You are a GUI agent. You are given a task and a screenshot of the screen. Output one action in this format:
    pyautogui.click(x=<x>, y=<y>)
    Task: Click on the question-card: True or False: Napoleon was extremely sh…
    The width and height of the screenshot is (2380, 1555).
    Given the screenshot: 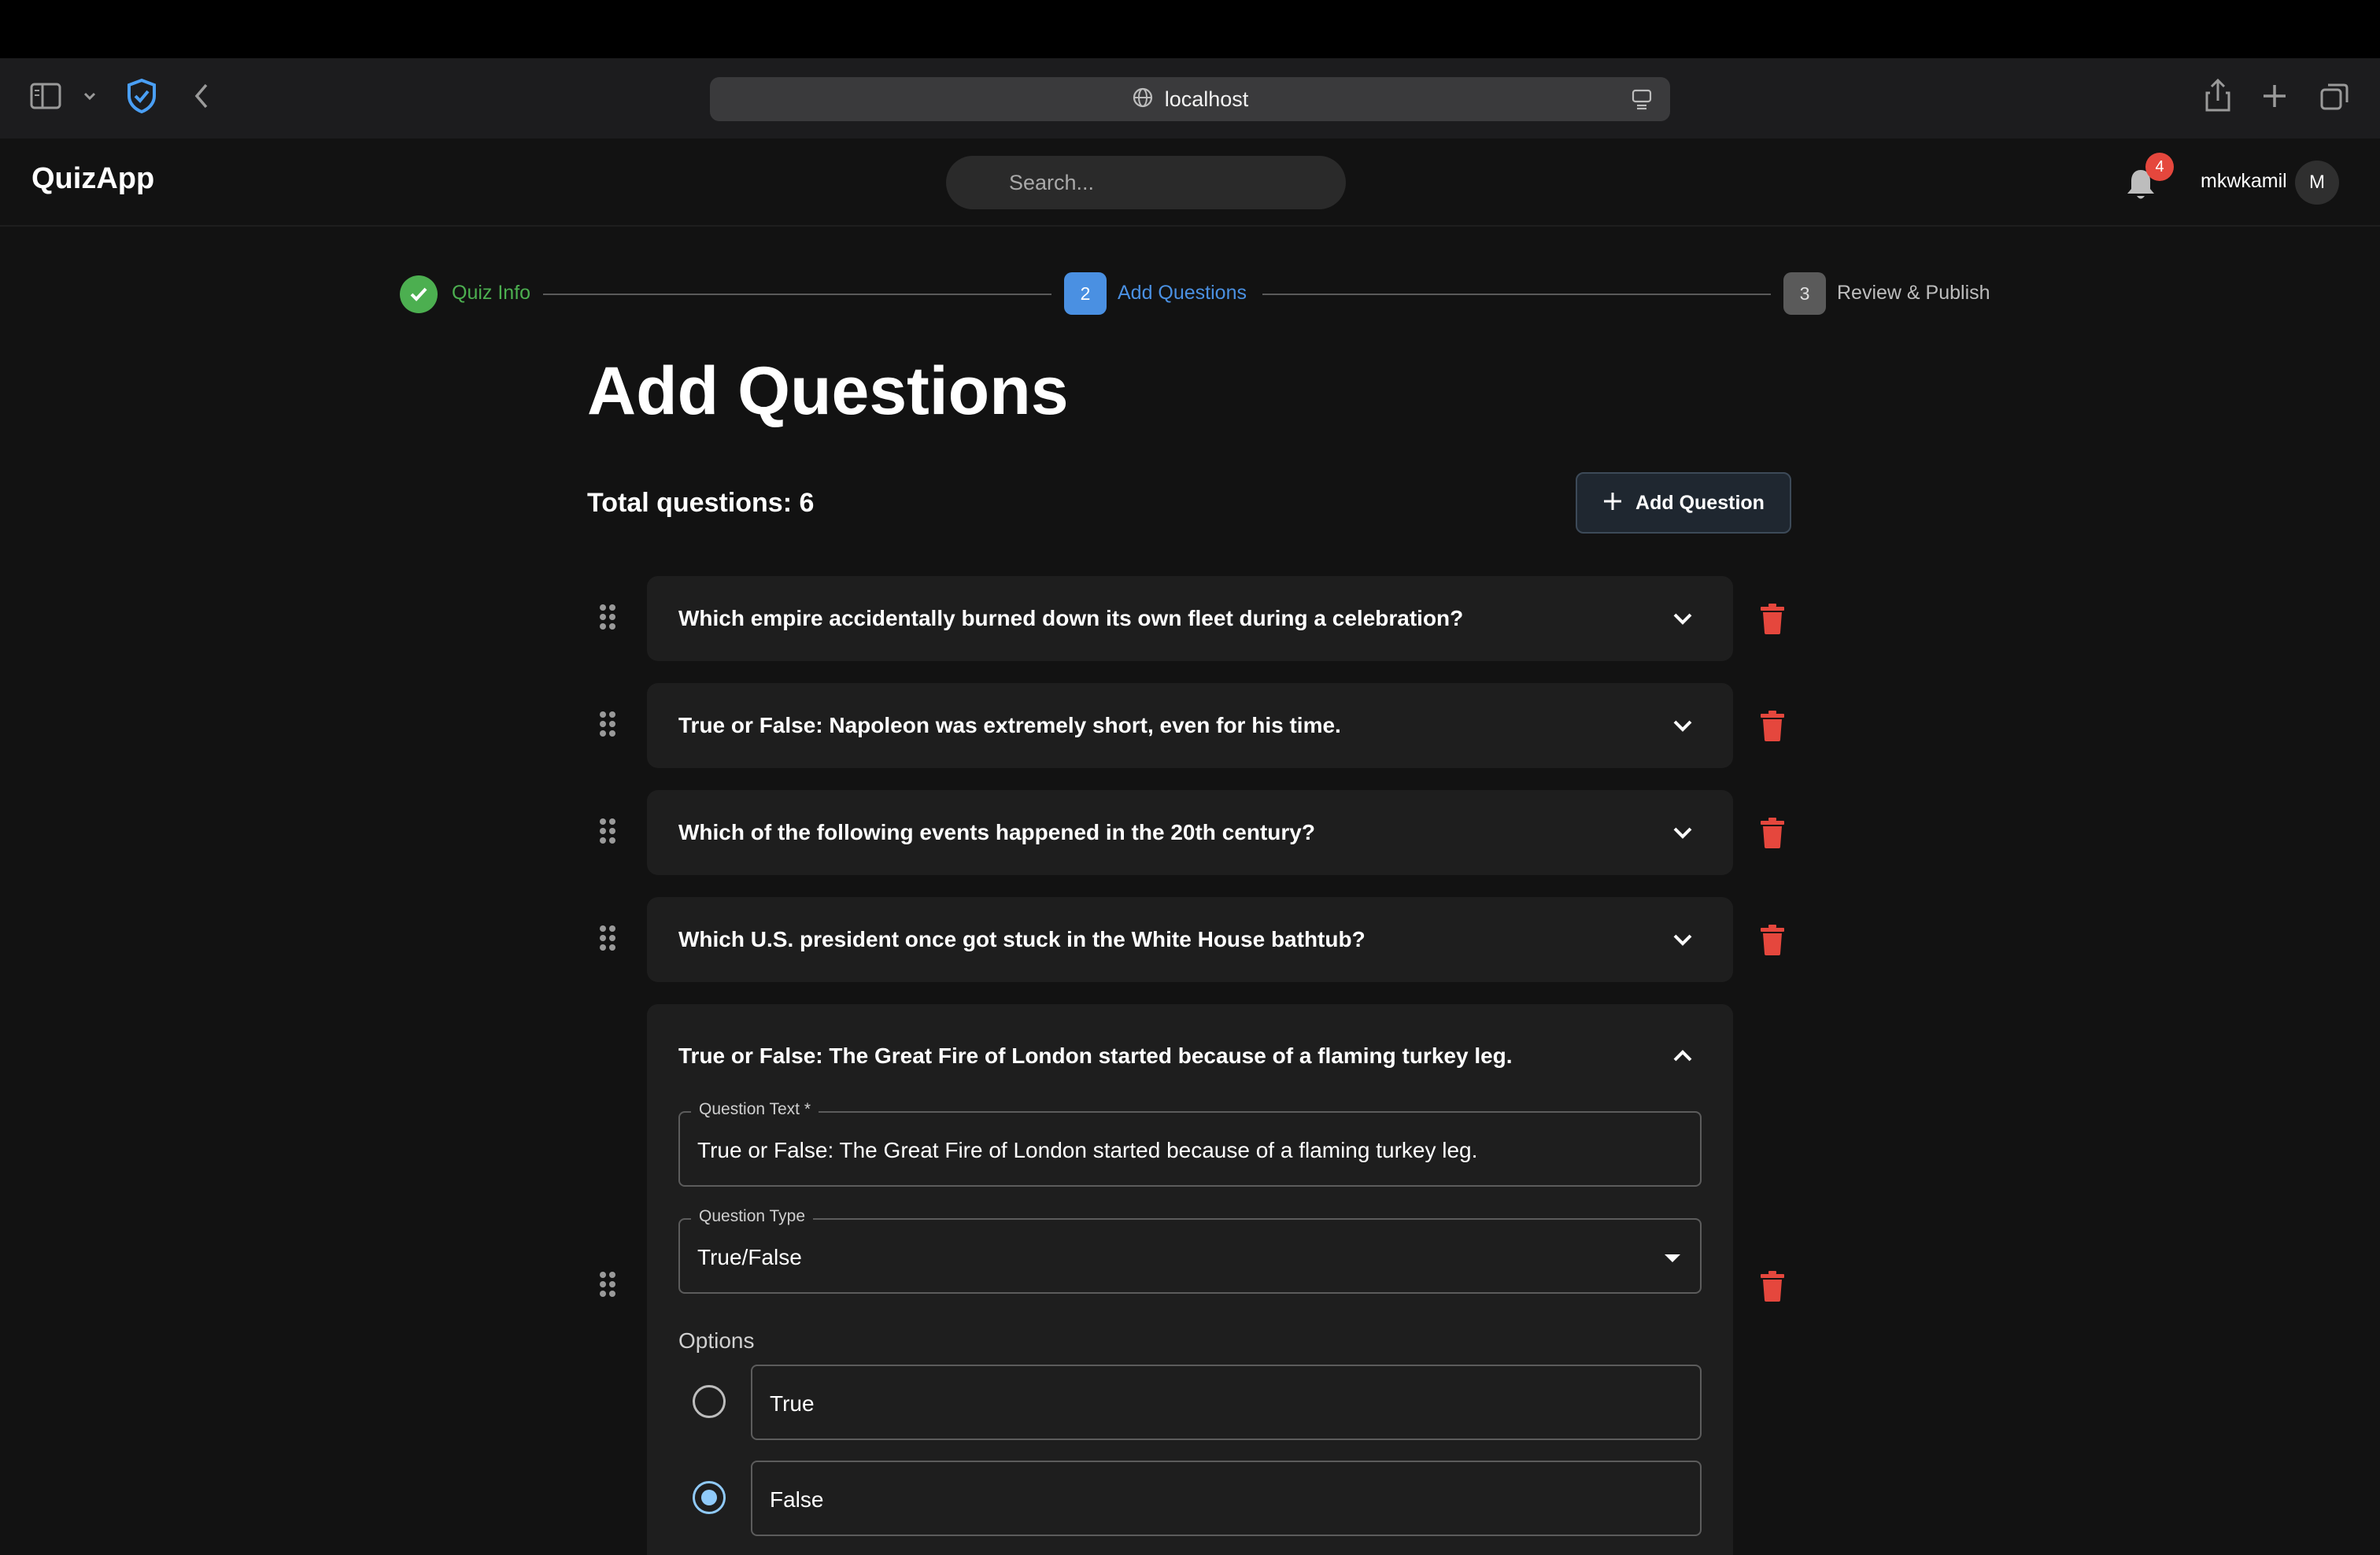 What is the action you would take?
    pyautogui.click(x=1190, y=725)
    